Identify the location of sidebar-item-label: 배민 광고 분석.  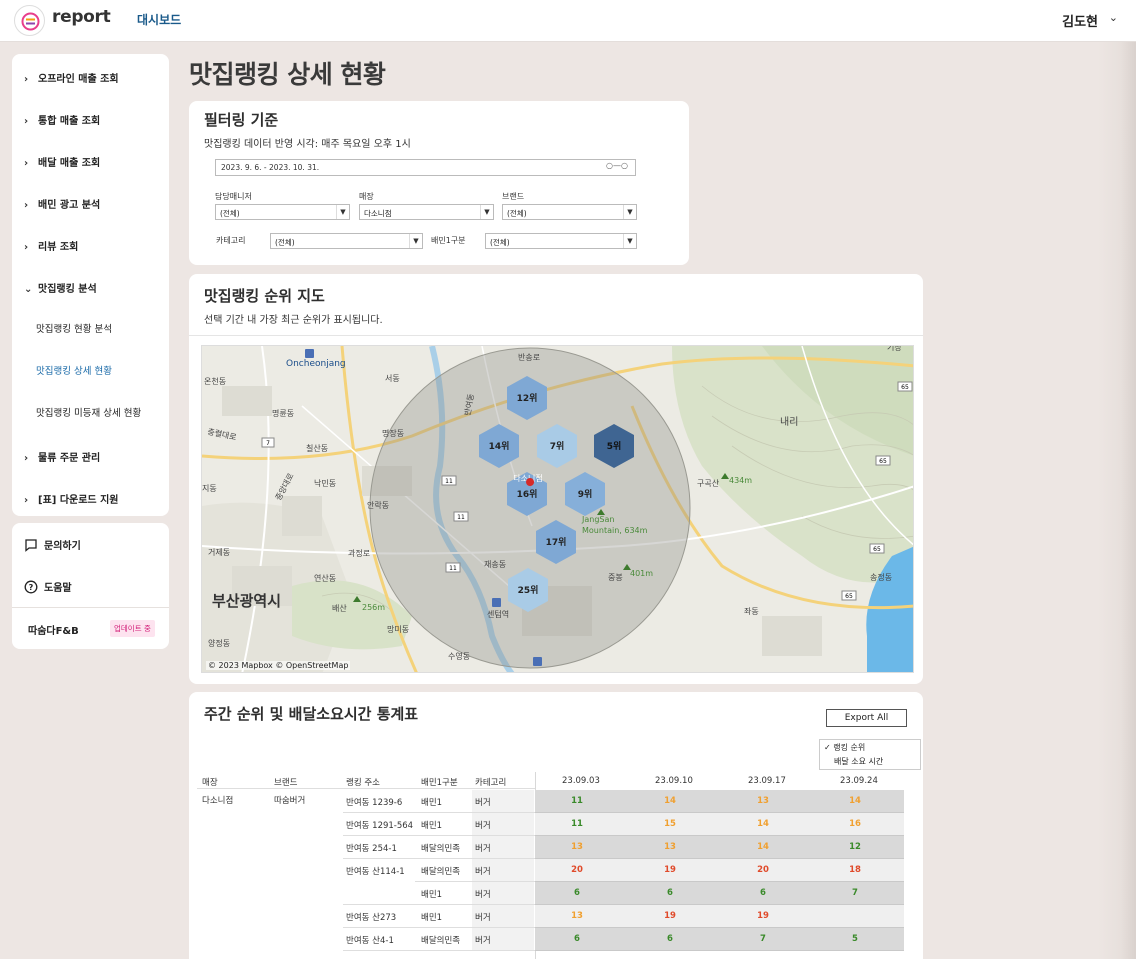
(69, 205).